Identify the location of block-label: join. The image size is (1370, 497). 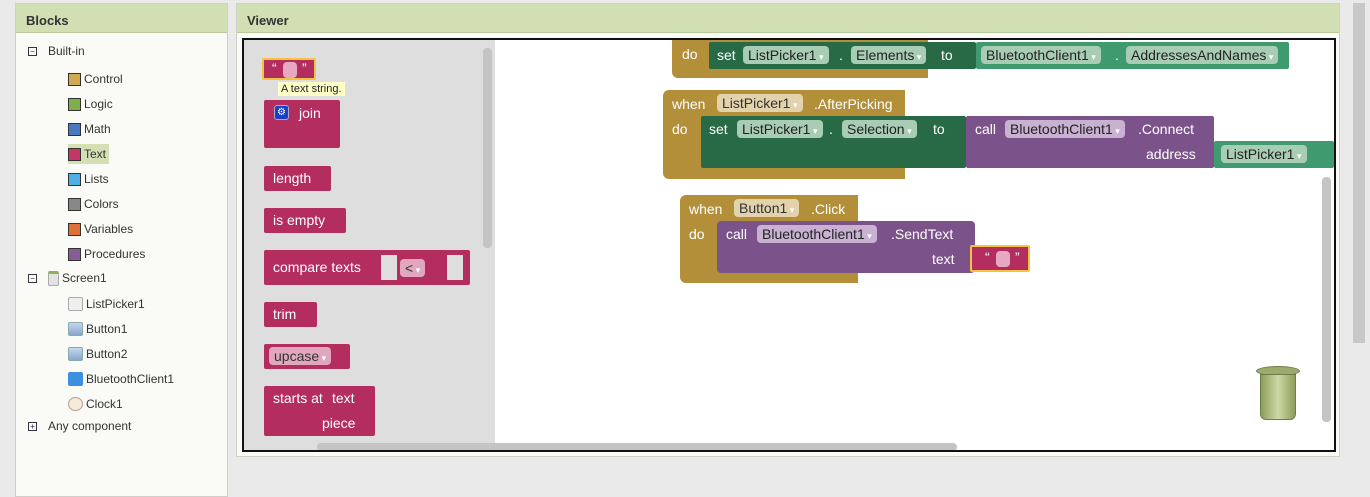
(310, 113).